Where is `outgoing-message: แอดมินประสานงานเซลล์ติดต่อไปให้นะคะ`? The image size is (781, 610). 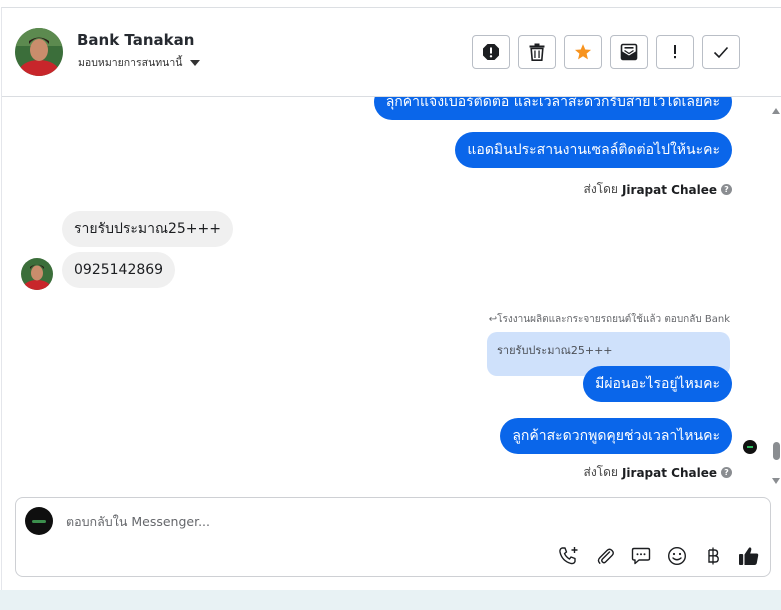 outgoing-message: แอดมินประสานงานเซลล์ติดต่อไปให้นะคะ is located at coordinates (593, 150).